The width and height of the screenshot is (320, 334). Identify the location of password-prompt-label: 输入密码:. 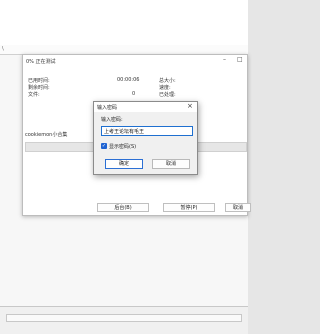
(112, 120).